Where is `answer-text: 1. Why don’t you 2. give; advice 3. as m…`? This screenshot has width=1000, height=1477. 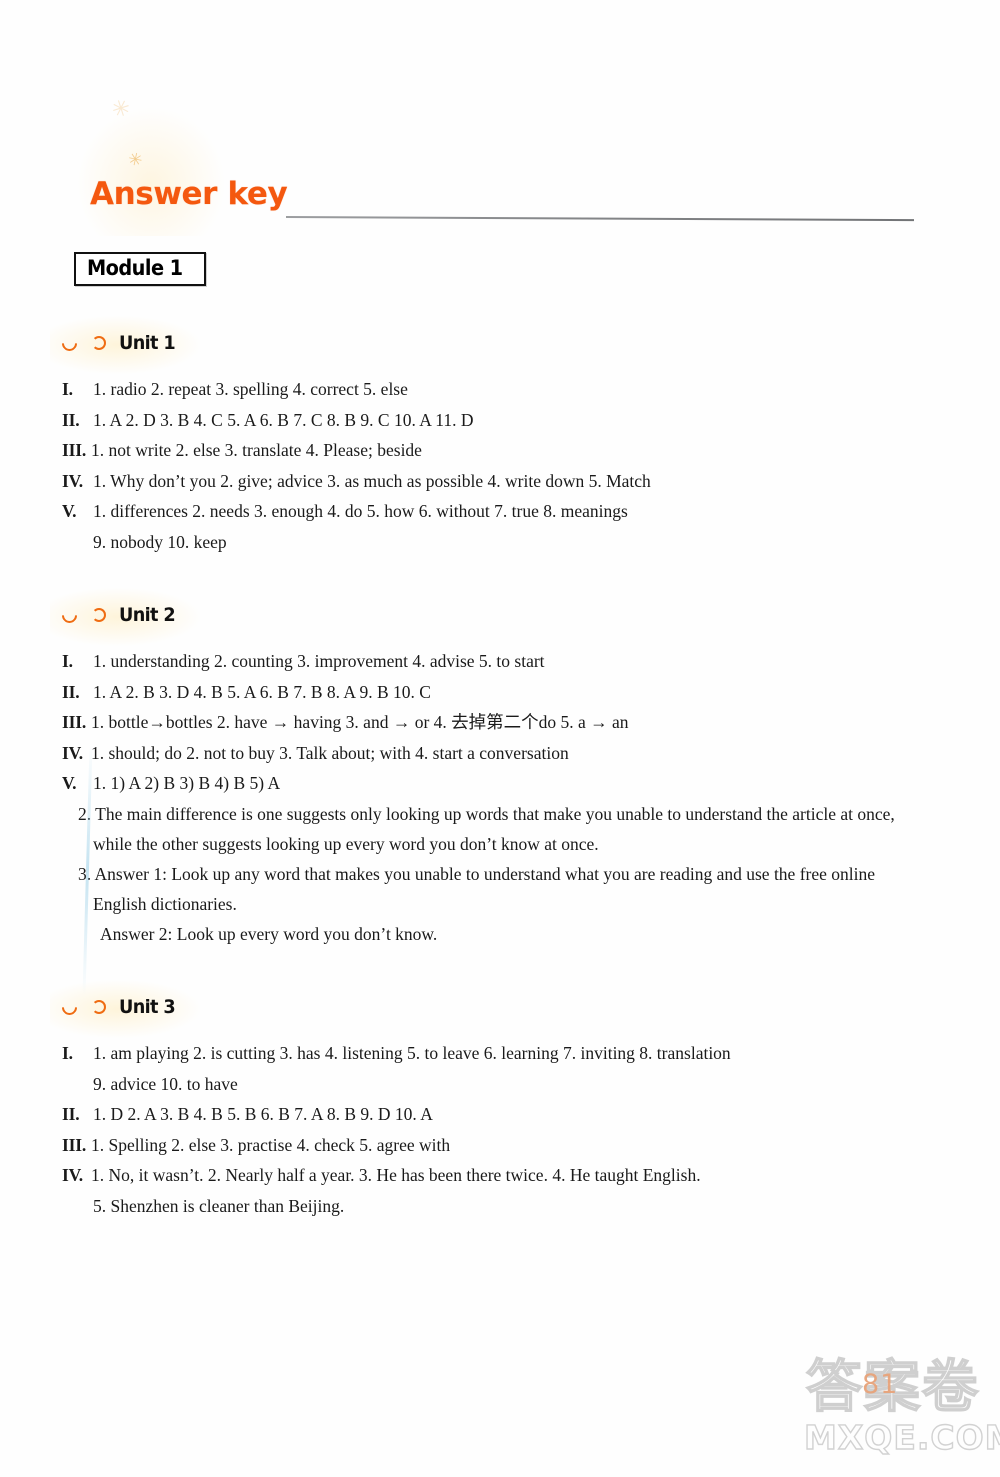
answer-text: 1. Why don’t you 2. give; advice 3. as m… is located at coordinates (372, 480).